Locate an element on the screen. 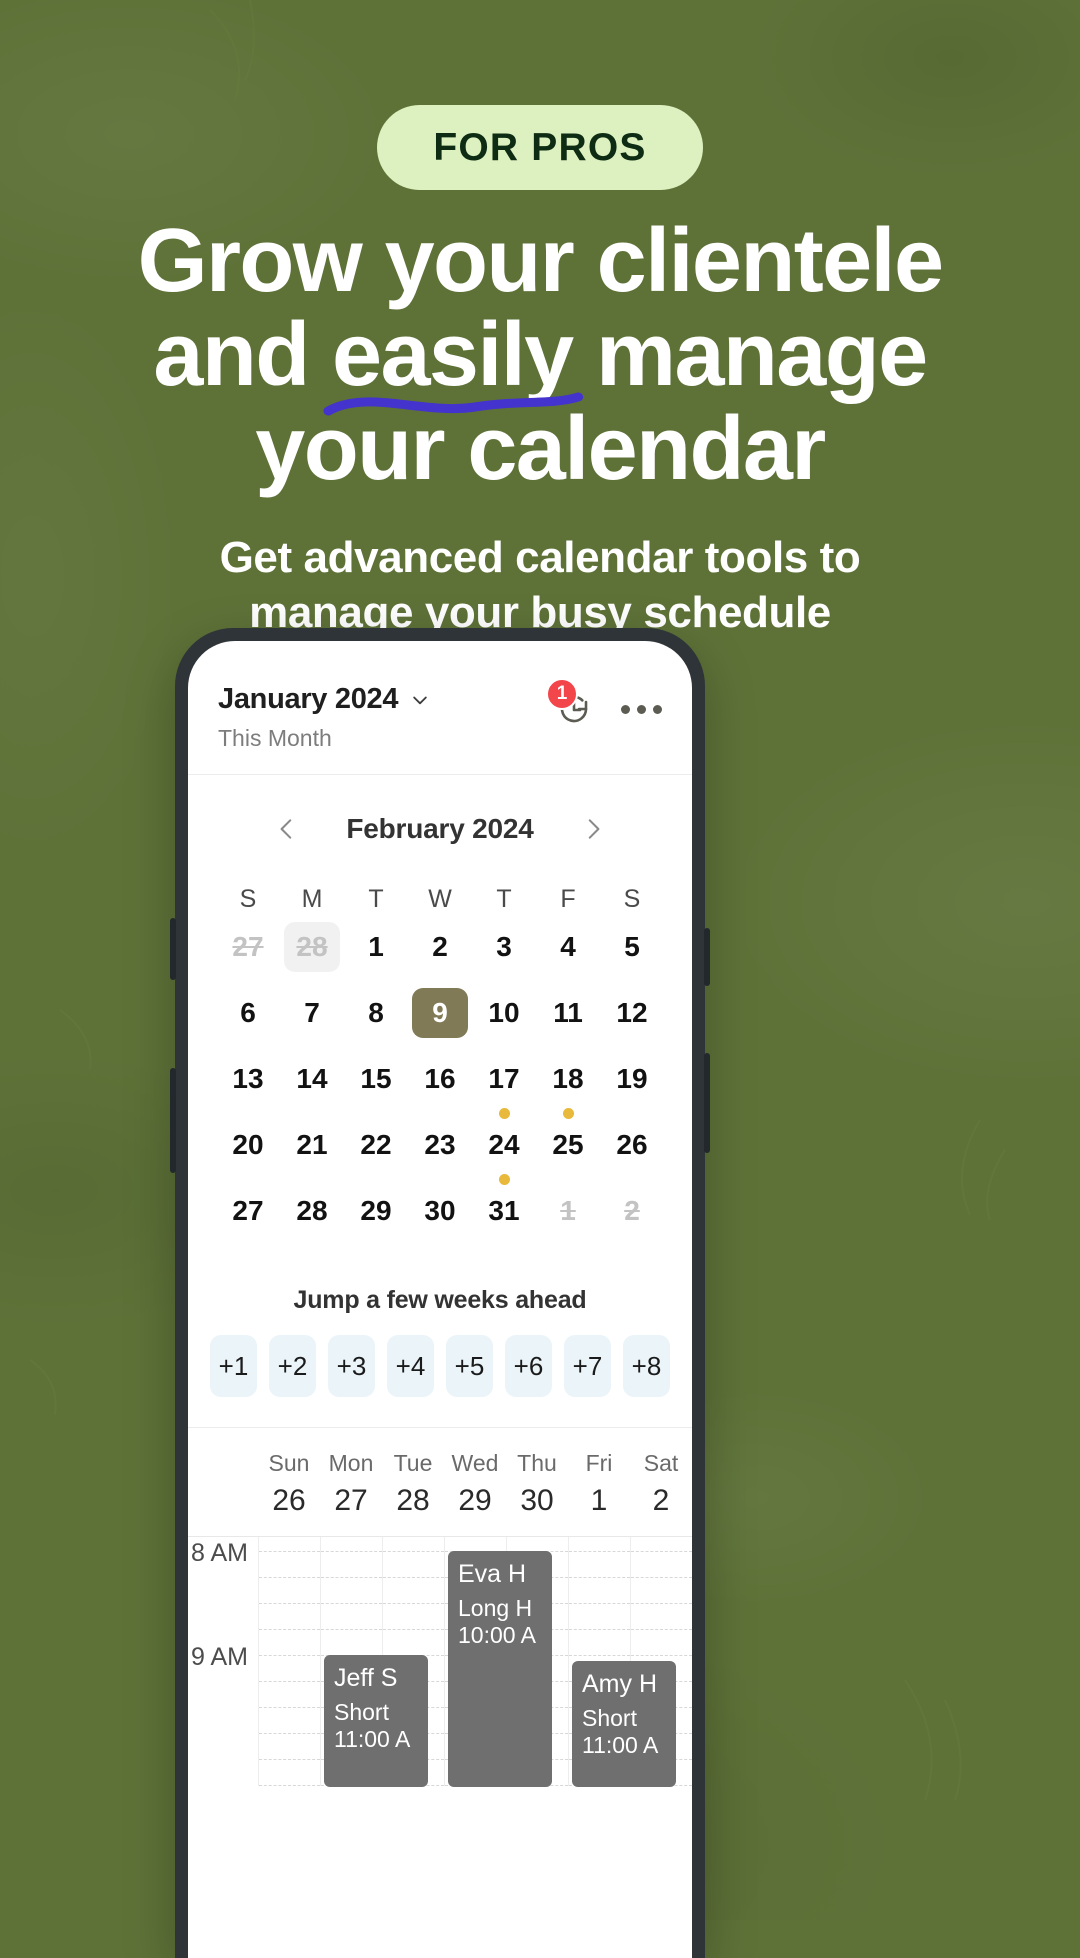 This screenshot has height=1958, width=1080. calendar-day-24: 24 is located at coordinates (504, 1153).